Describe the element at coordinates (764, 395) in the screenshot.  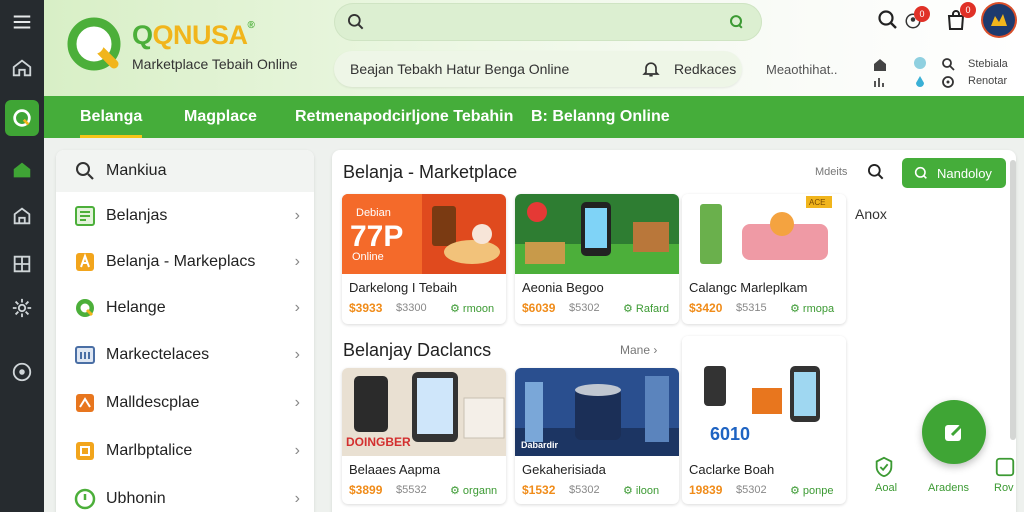
I see `product-image: 6010` at that location.